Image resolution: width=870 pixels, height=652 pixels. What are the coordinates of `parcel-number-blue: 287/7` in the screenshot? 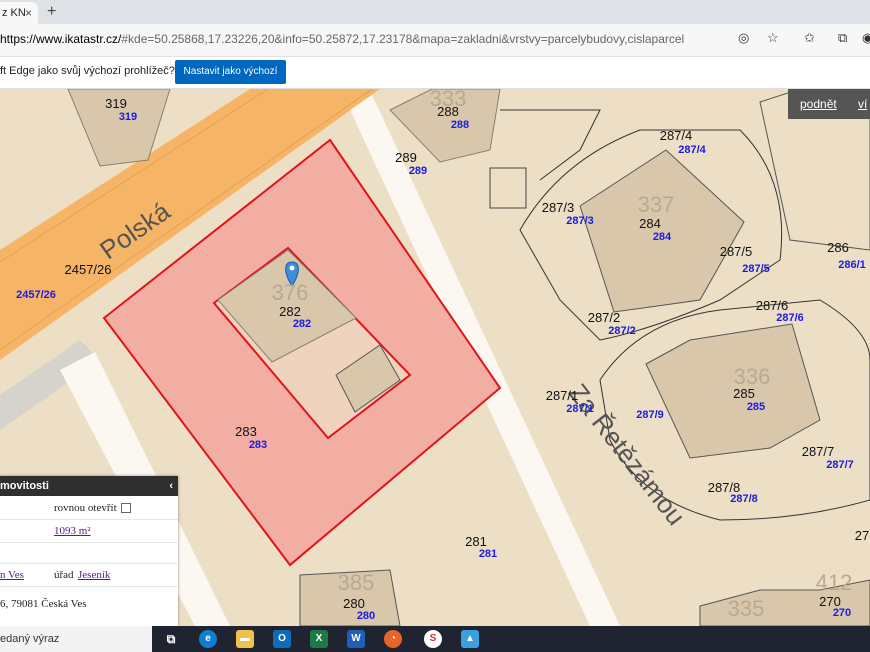 It's located at (840, 465).